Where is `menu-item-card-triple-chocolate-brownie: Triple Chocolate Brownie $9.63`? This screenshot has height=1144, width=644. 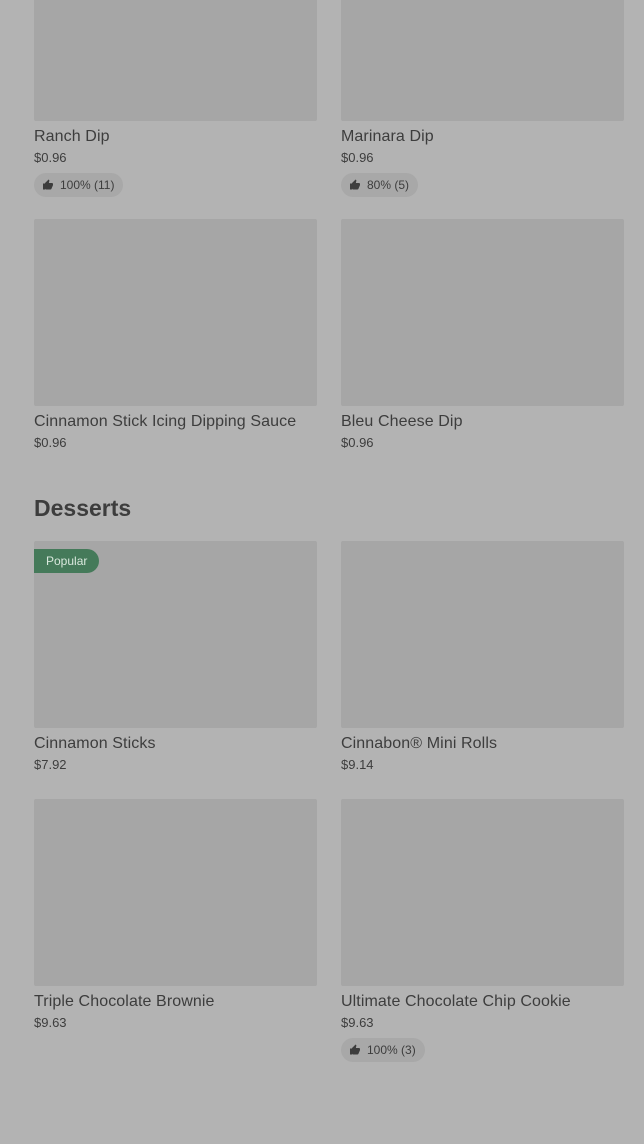 menu-item-card-triple-chocolate-brownie: Triple Chocolate Brownie $9.63 is located at coordinates (175, 915).